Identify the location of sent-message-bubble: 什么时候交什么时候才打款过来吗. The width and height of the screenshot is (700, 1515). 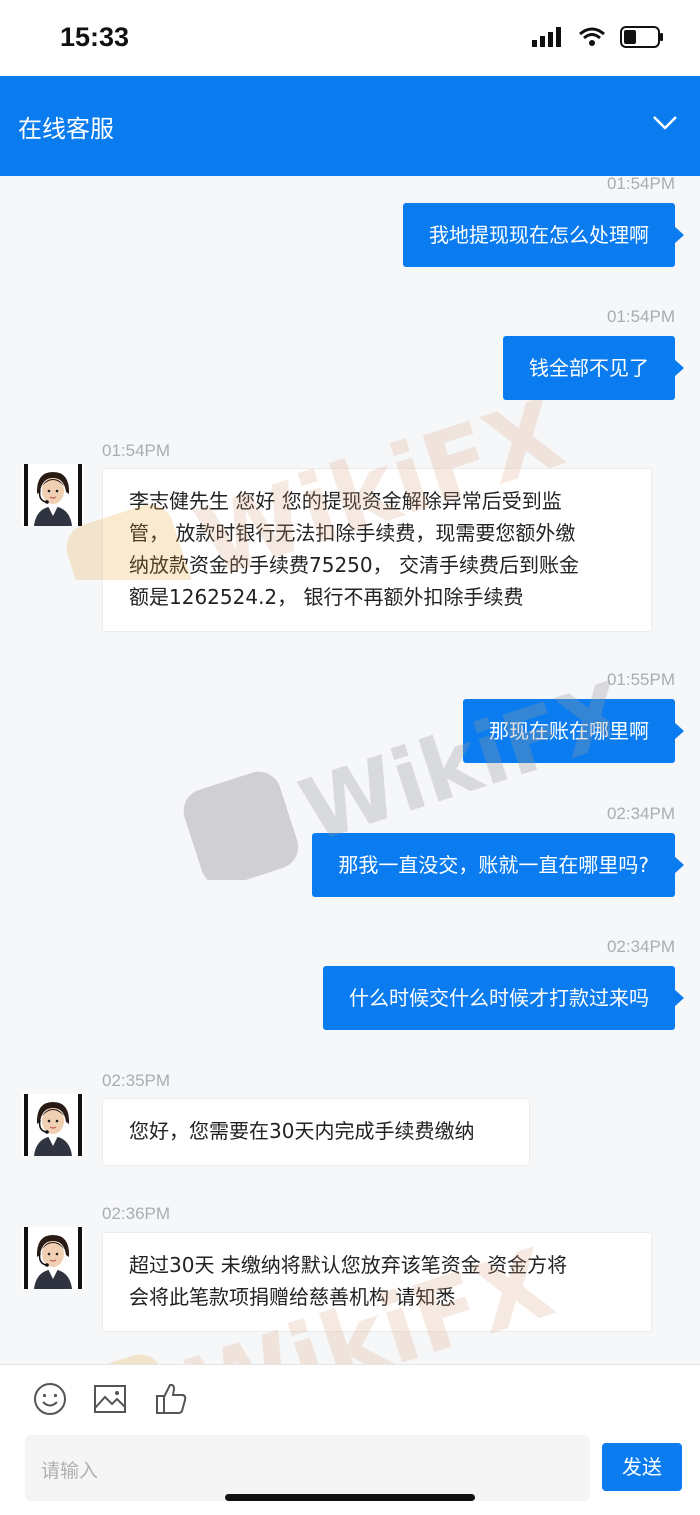
(503, 998).